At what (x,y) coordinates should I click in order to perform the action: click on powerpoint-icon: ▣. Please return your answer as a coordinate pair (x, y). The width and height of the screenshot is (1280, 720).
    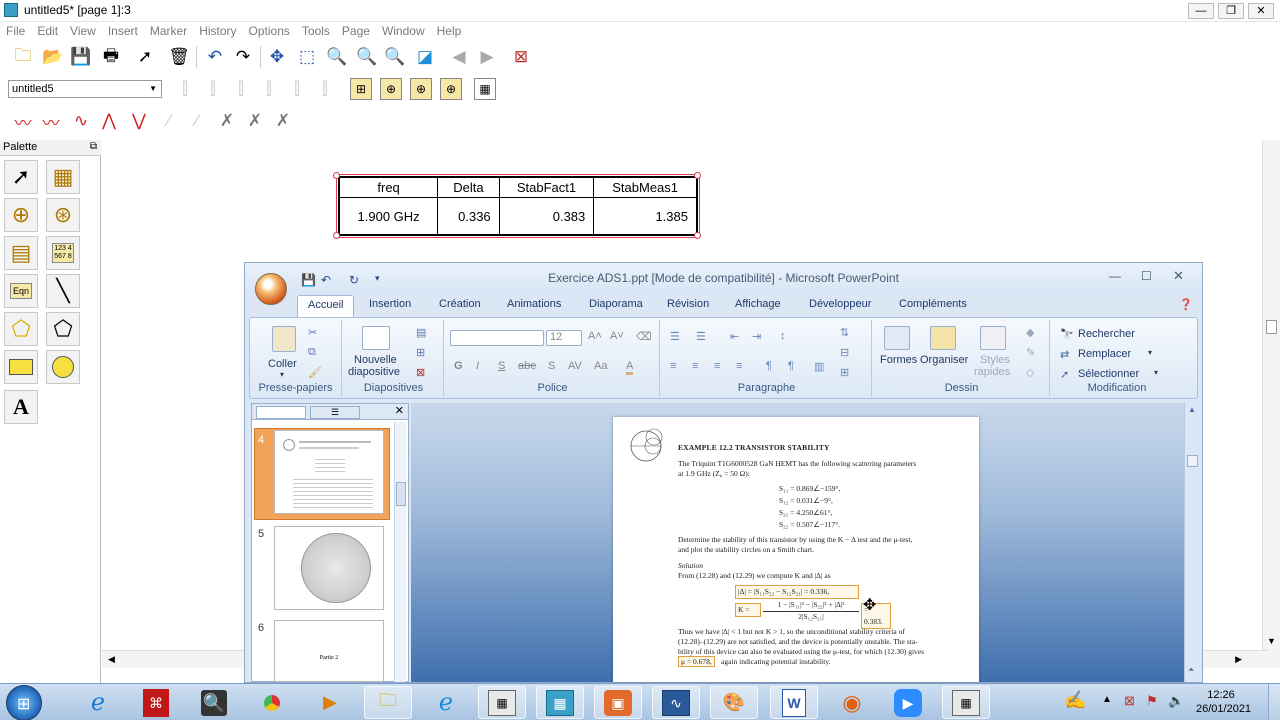
    Looking at the image, I should click on (618, 702).